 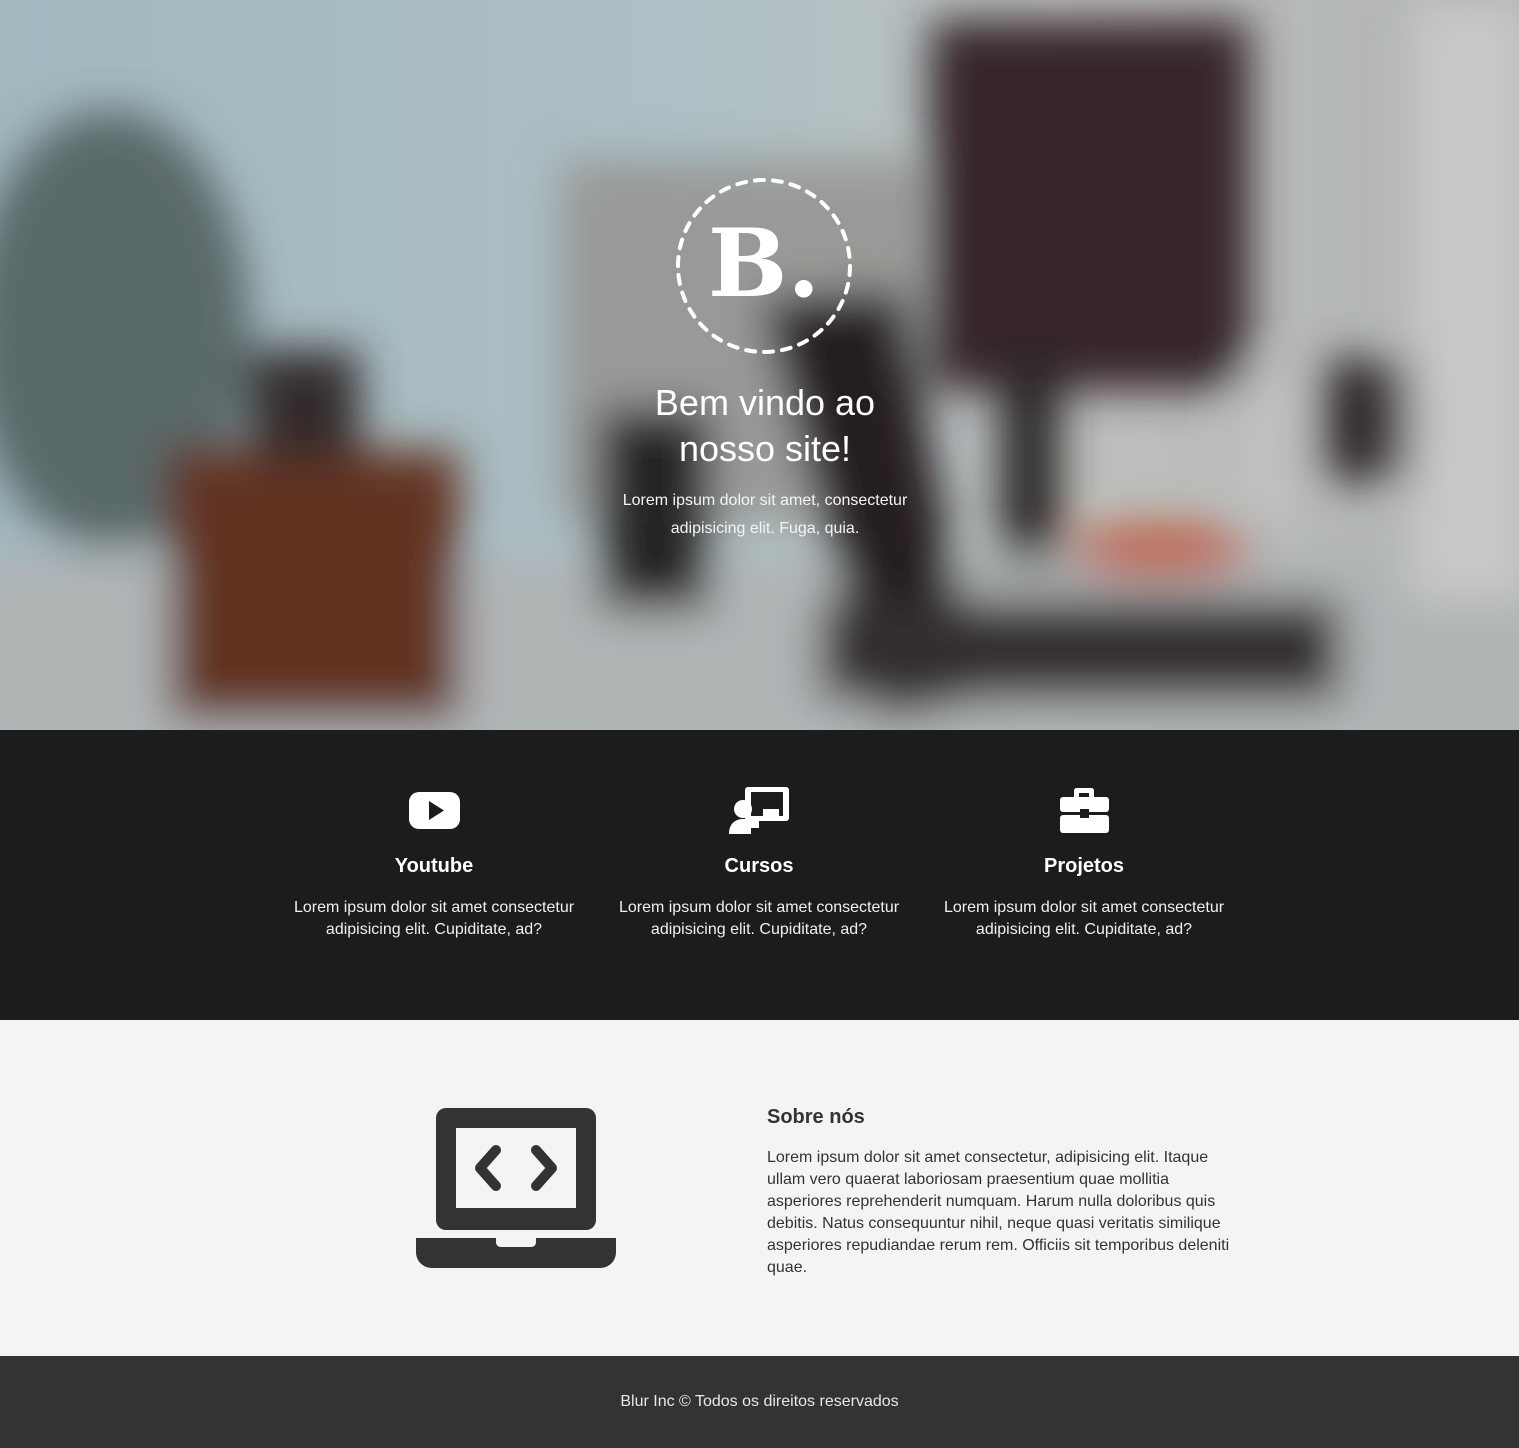 I want to click on footer-copyright: Blur Inc © Todos os direitos reservados, so click(x=759, y=1401).